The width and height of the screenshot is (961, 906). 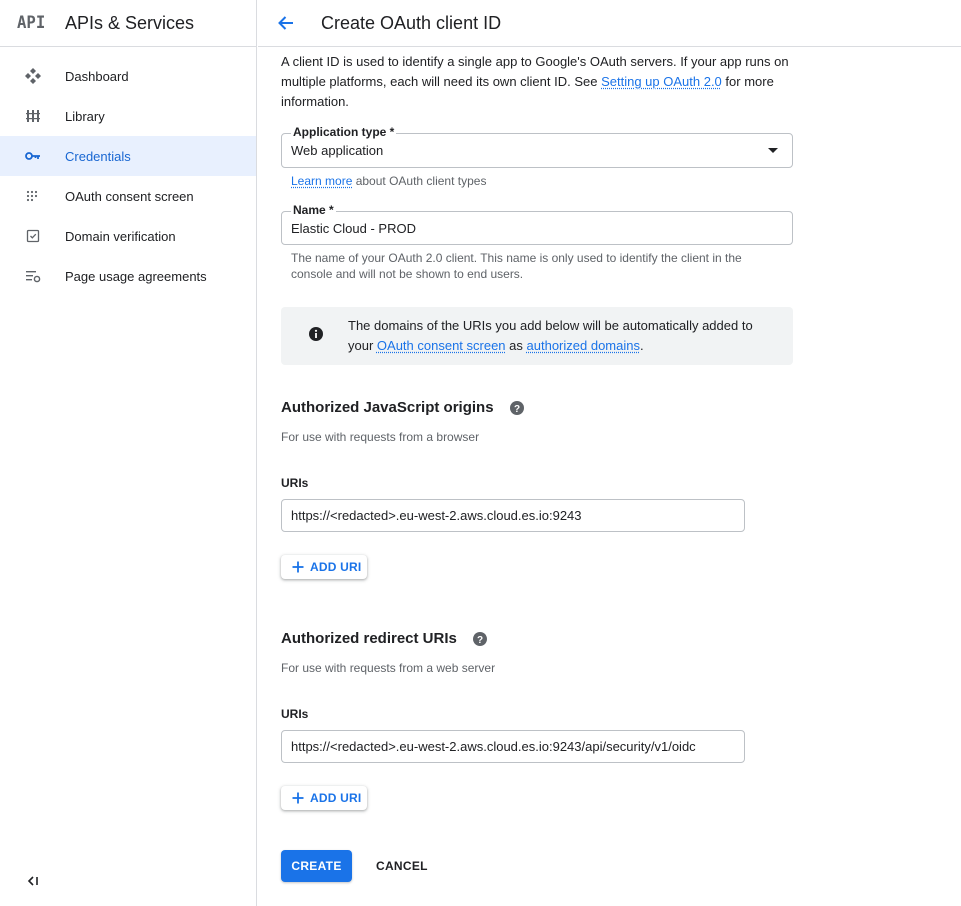 What do you see at coordinates (316, 866) in the screenshot?
I see `create-button: CREATE` at bounding box center [316, 866].